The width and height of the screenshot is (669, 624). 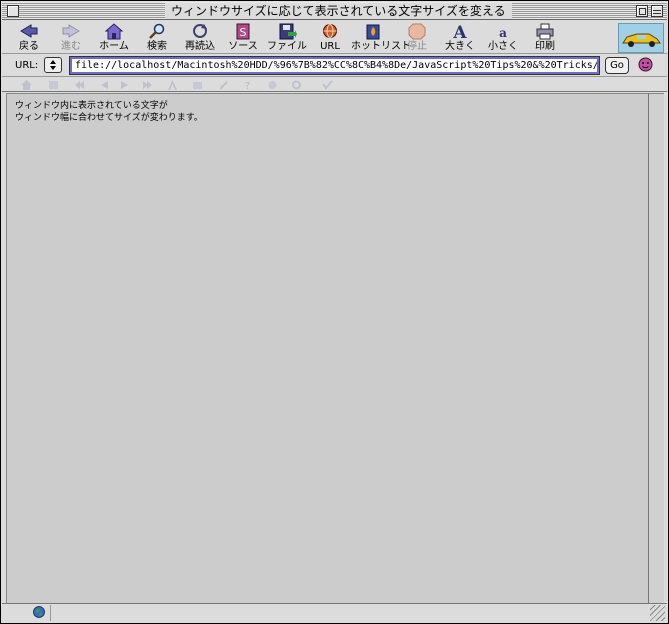 What do you see at coordinates (109, 118) in the screenshot?
I see `content-line-2: ウィンドウ幅に合わせてサイズが変わります。` at bounding box center [109, 118].